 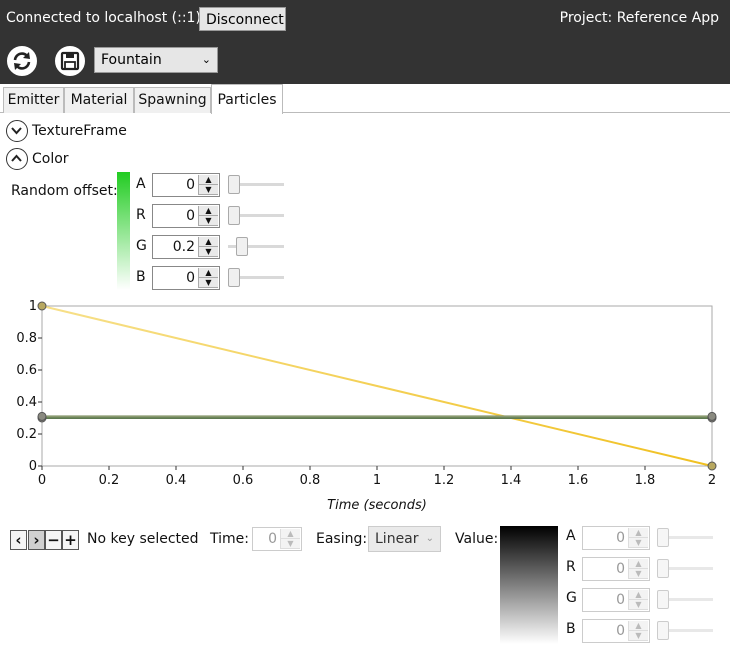 What do you see at coordinates (365, 99) in the screenshot?
I see `tab-bar: Emitter Material Spawning Particles` at bounding box center [365, 99].